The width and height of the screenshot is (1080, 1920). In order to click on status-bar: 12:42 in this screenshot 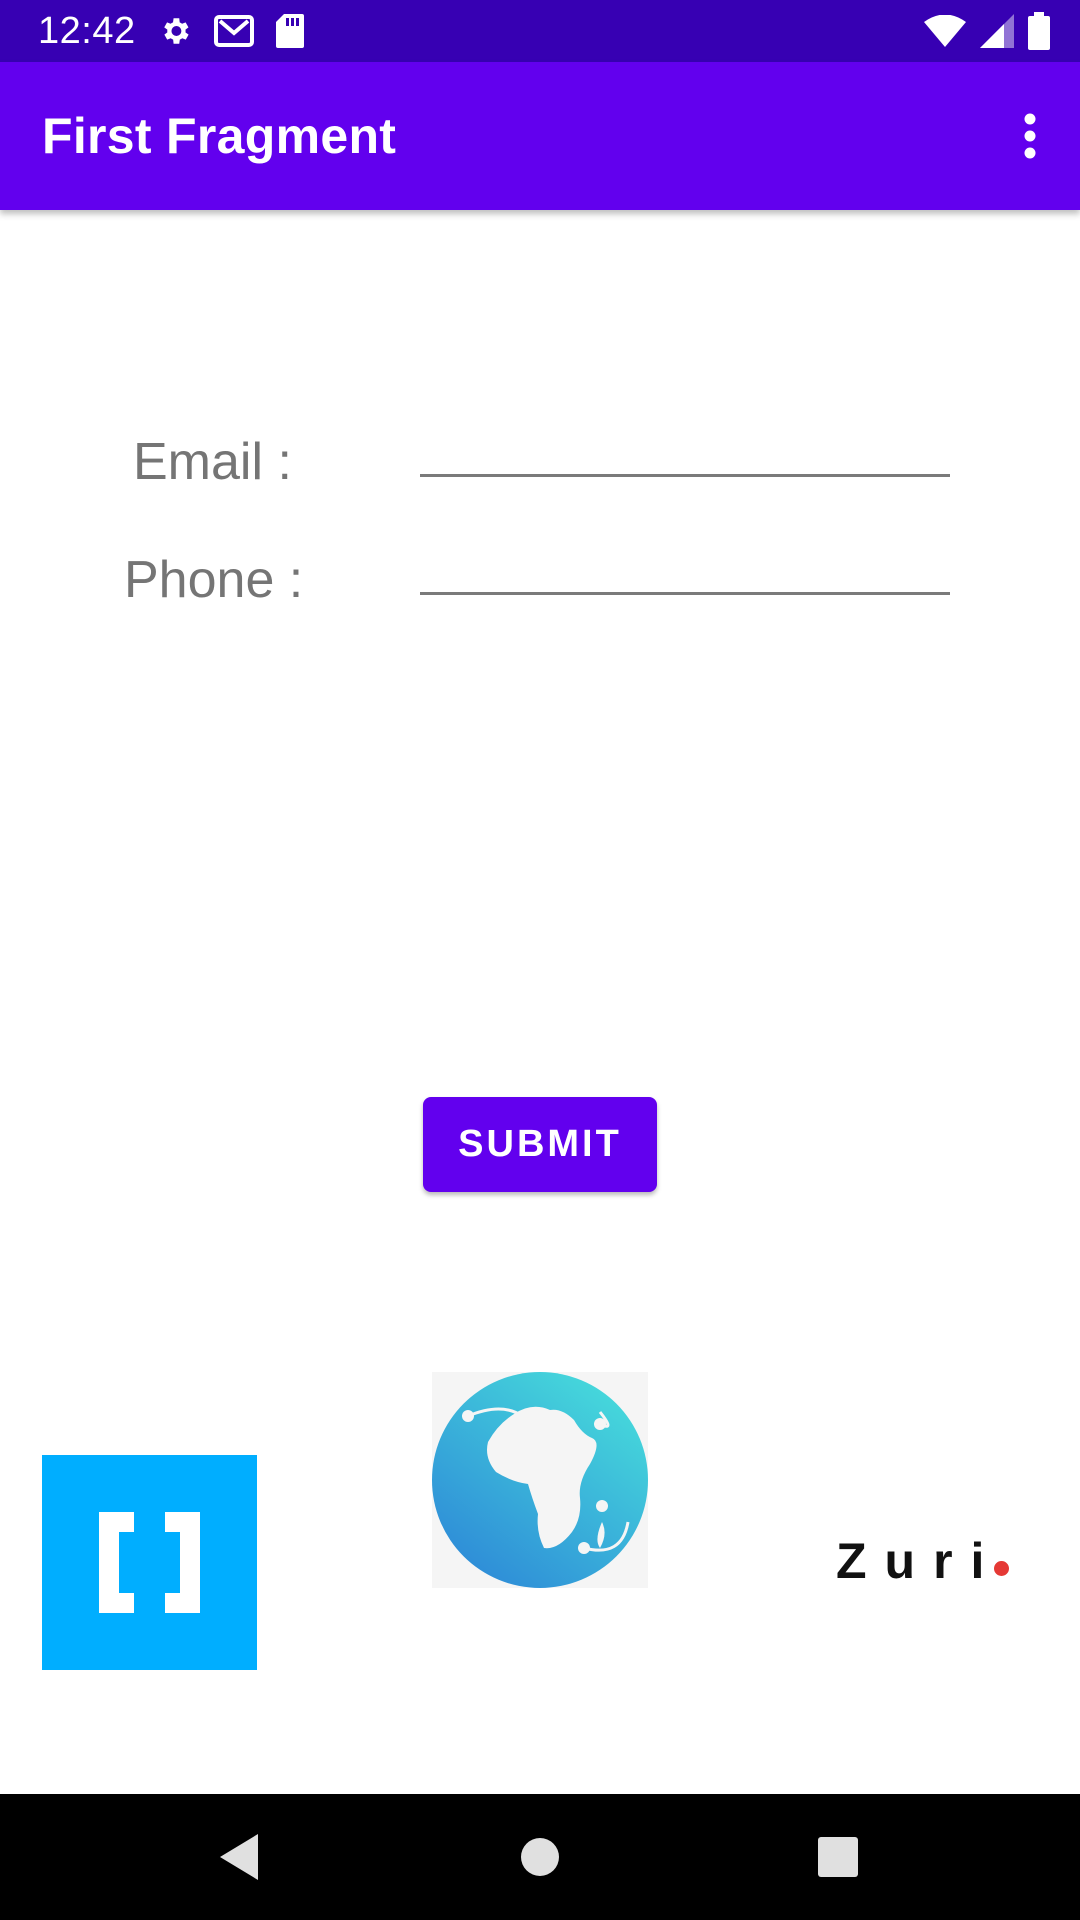, I will do `click(540, 31)`.